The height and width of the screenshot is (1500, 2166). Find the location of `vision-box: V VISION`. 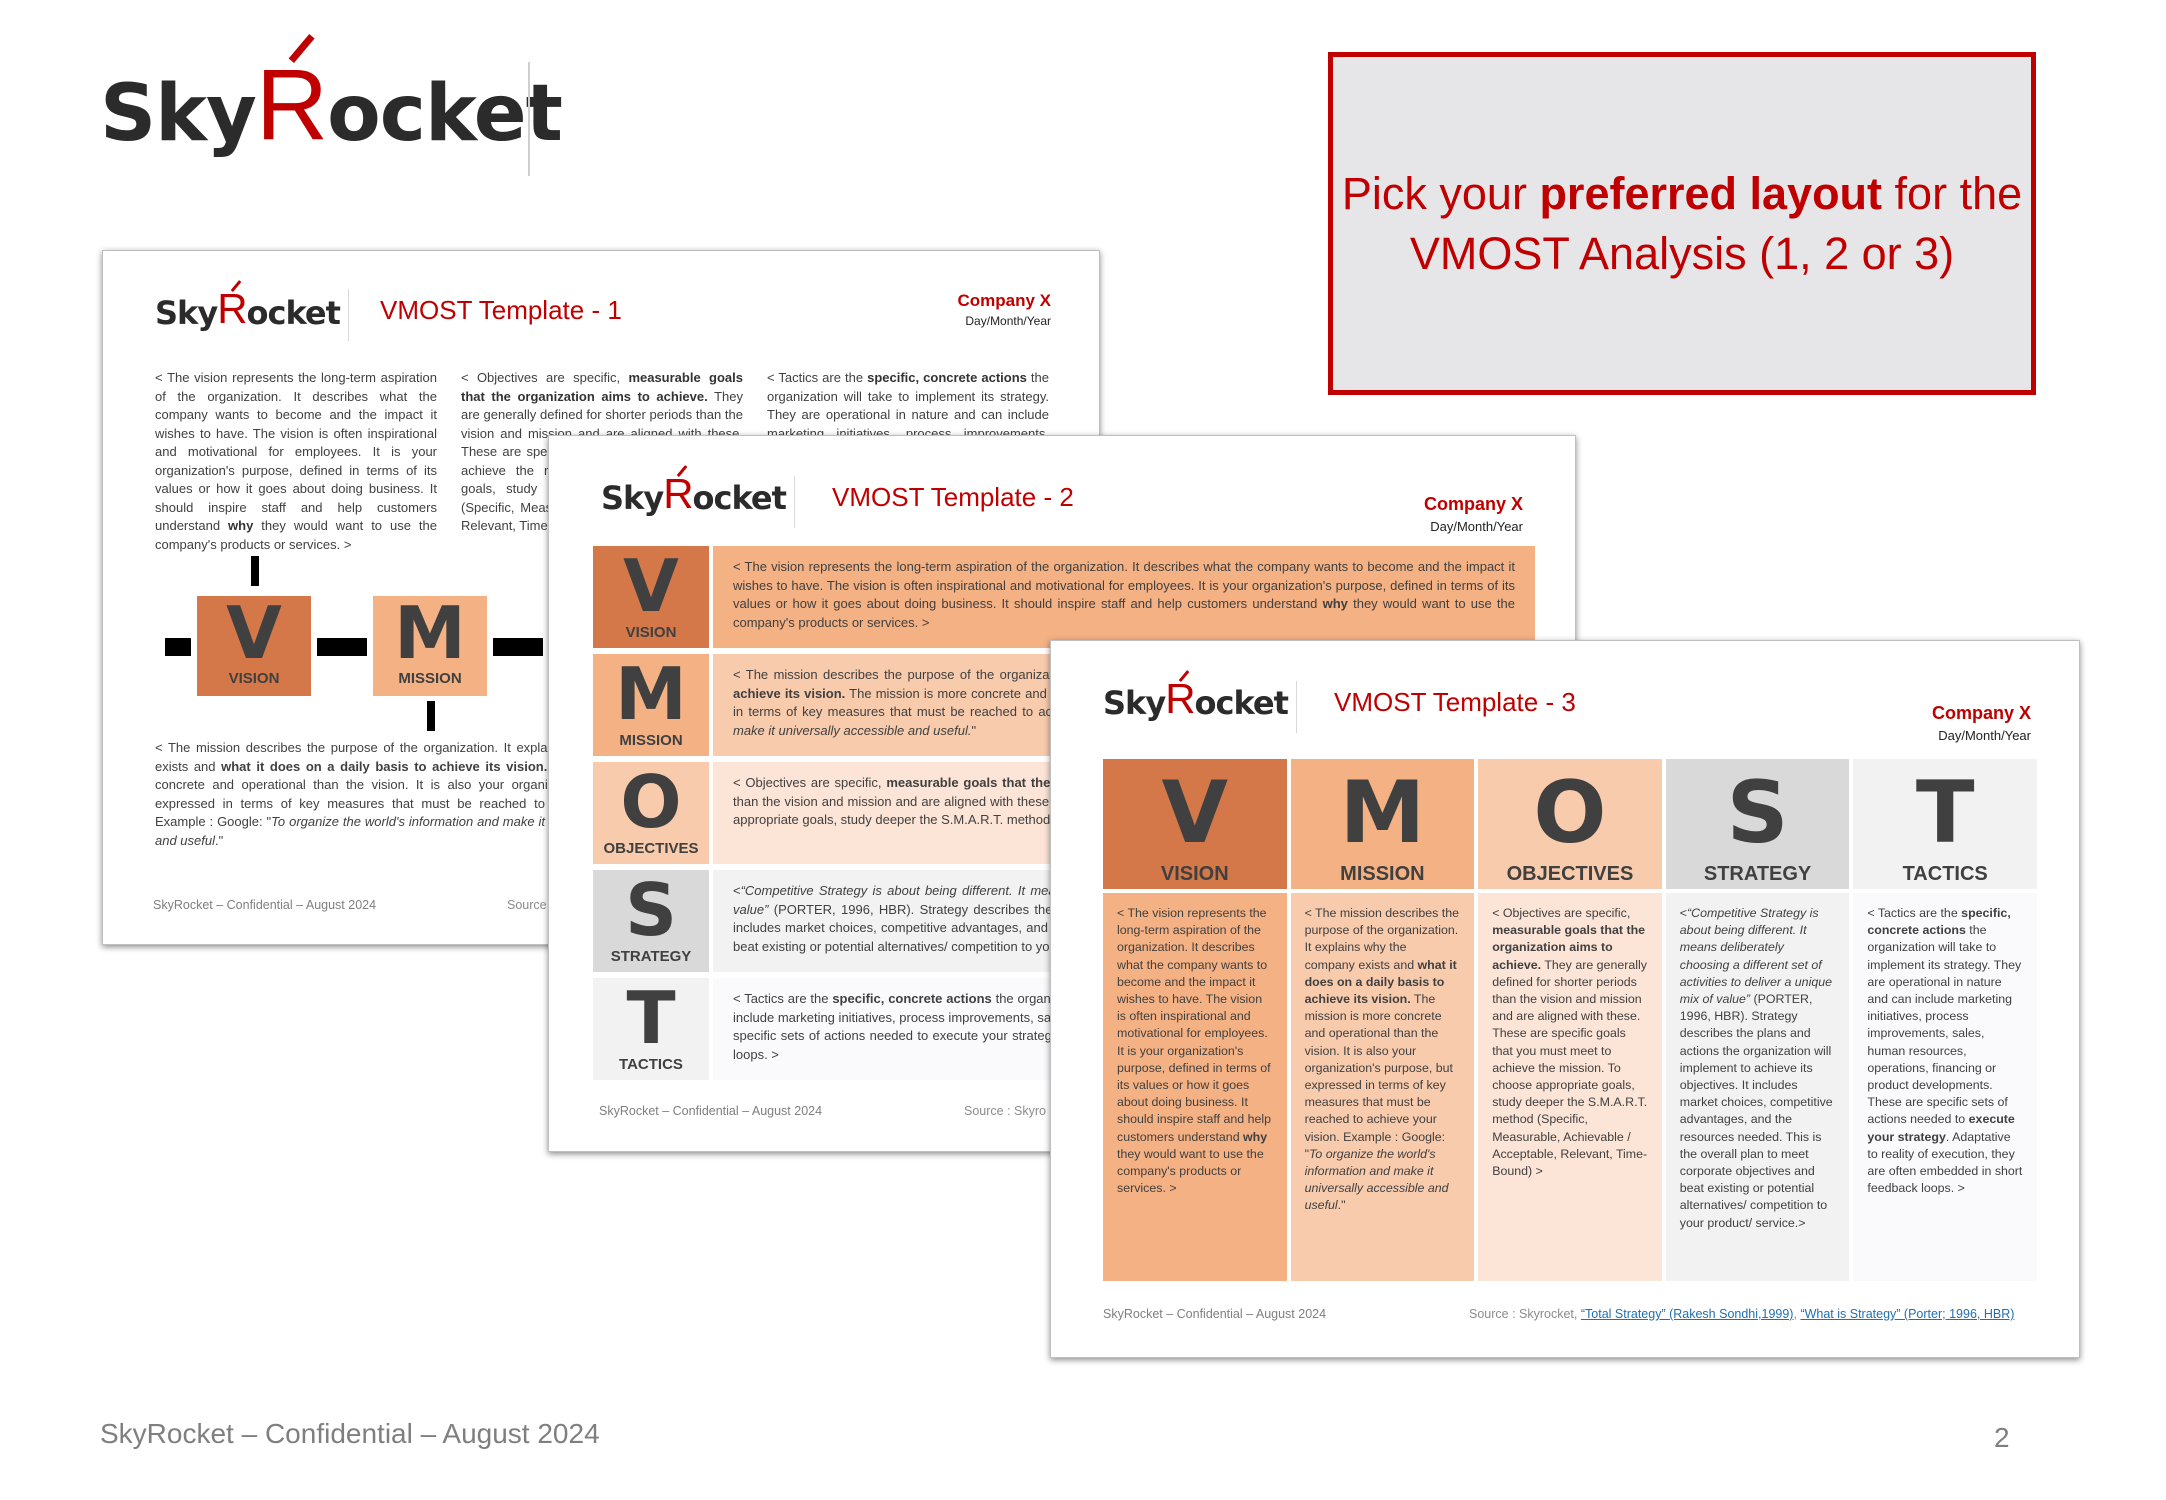

vision-box: V VISION is located at coordinates (254, 646).